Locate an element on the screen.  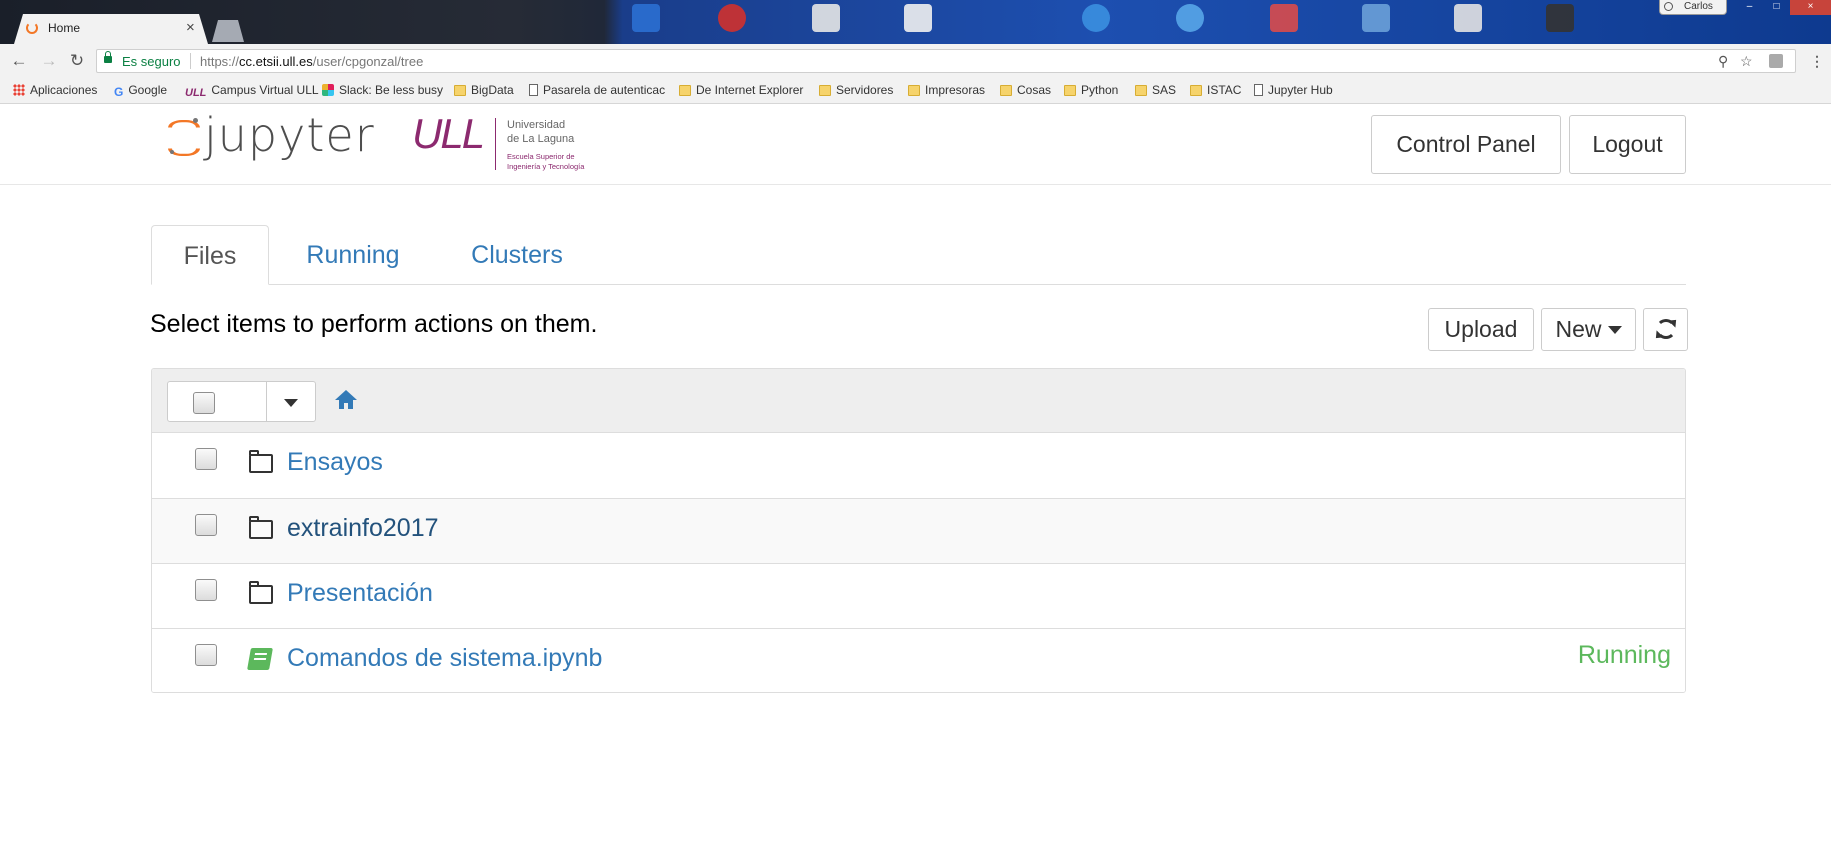
ull-logo-divider is located at coordinates (495, 144).